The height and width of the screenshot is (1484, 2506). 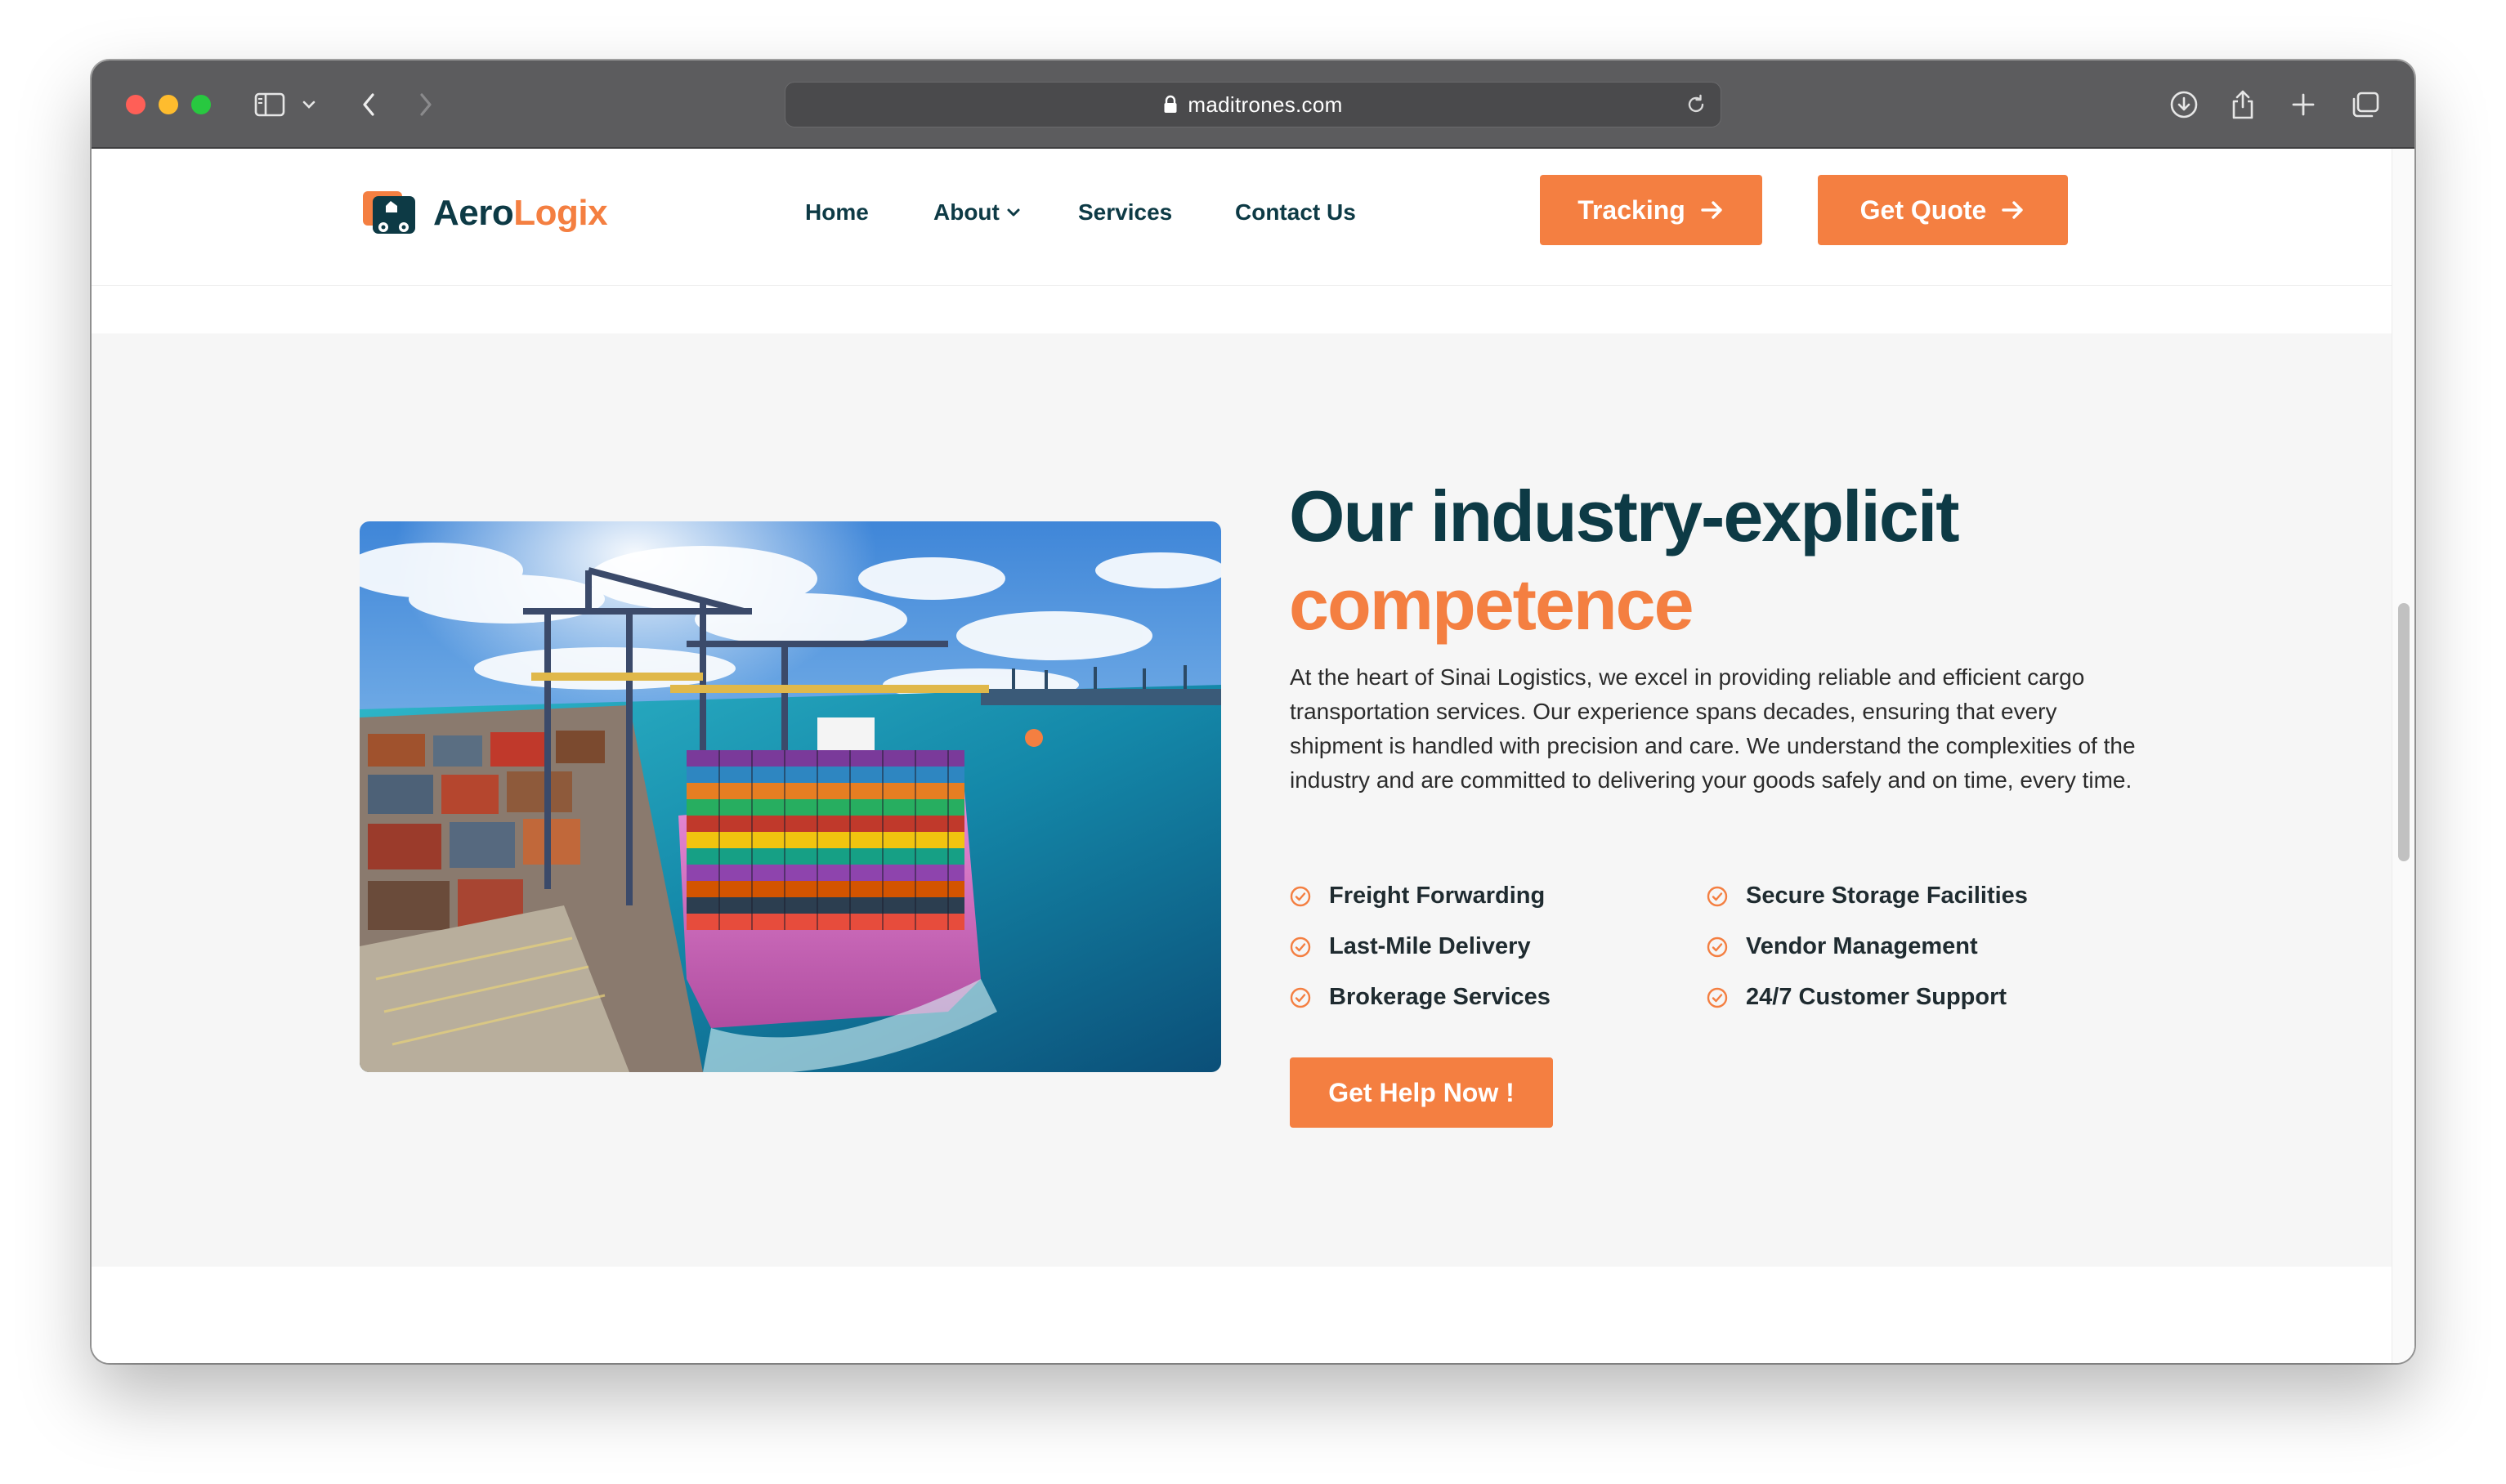 I want to click on sidebar-toggle-icon, so click(x=270, y=105).